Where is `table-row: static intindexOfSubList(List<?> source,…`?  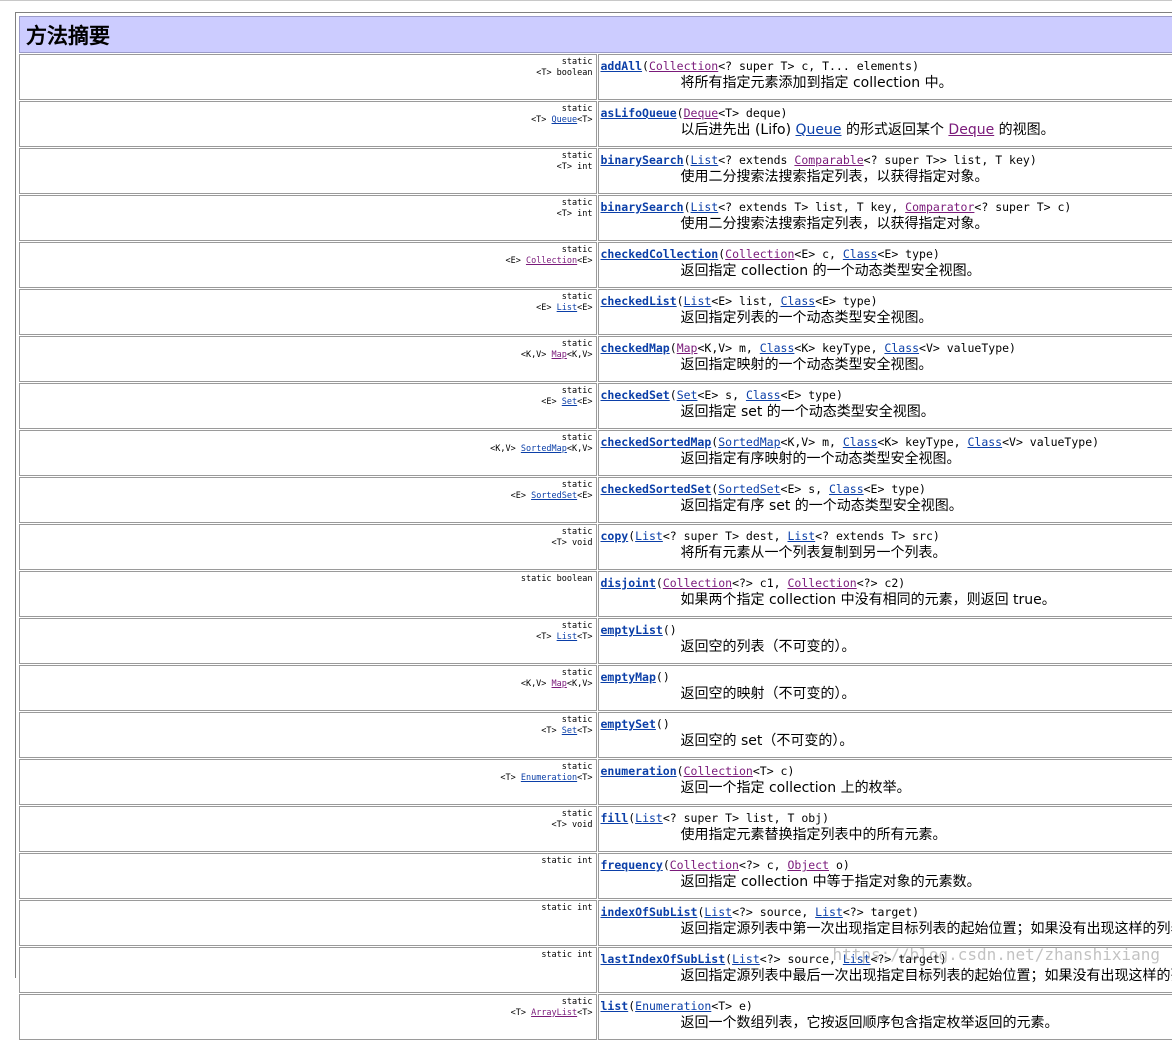 table-row: static intindexOfSubList(List<?> source,… is located at coordinates (595, 923).